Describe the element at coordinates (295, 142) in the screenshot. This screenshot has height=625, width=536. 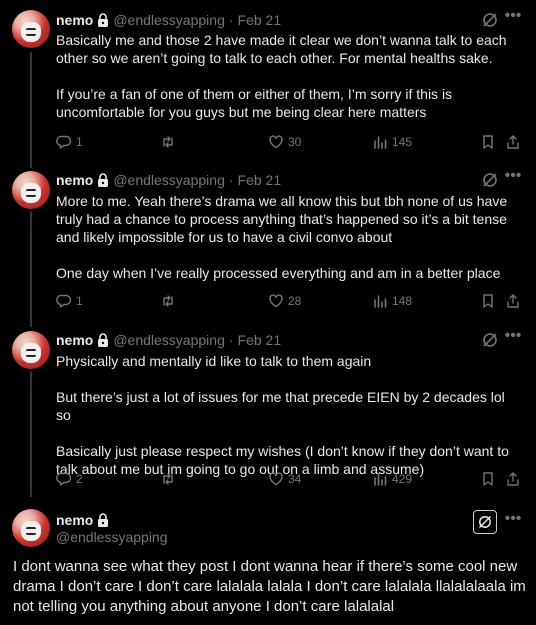
I see `like-count: 30` at that location.